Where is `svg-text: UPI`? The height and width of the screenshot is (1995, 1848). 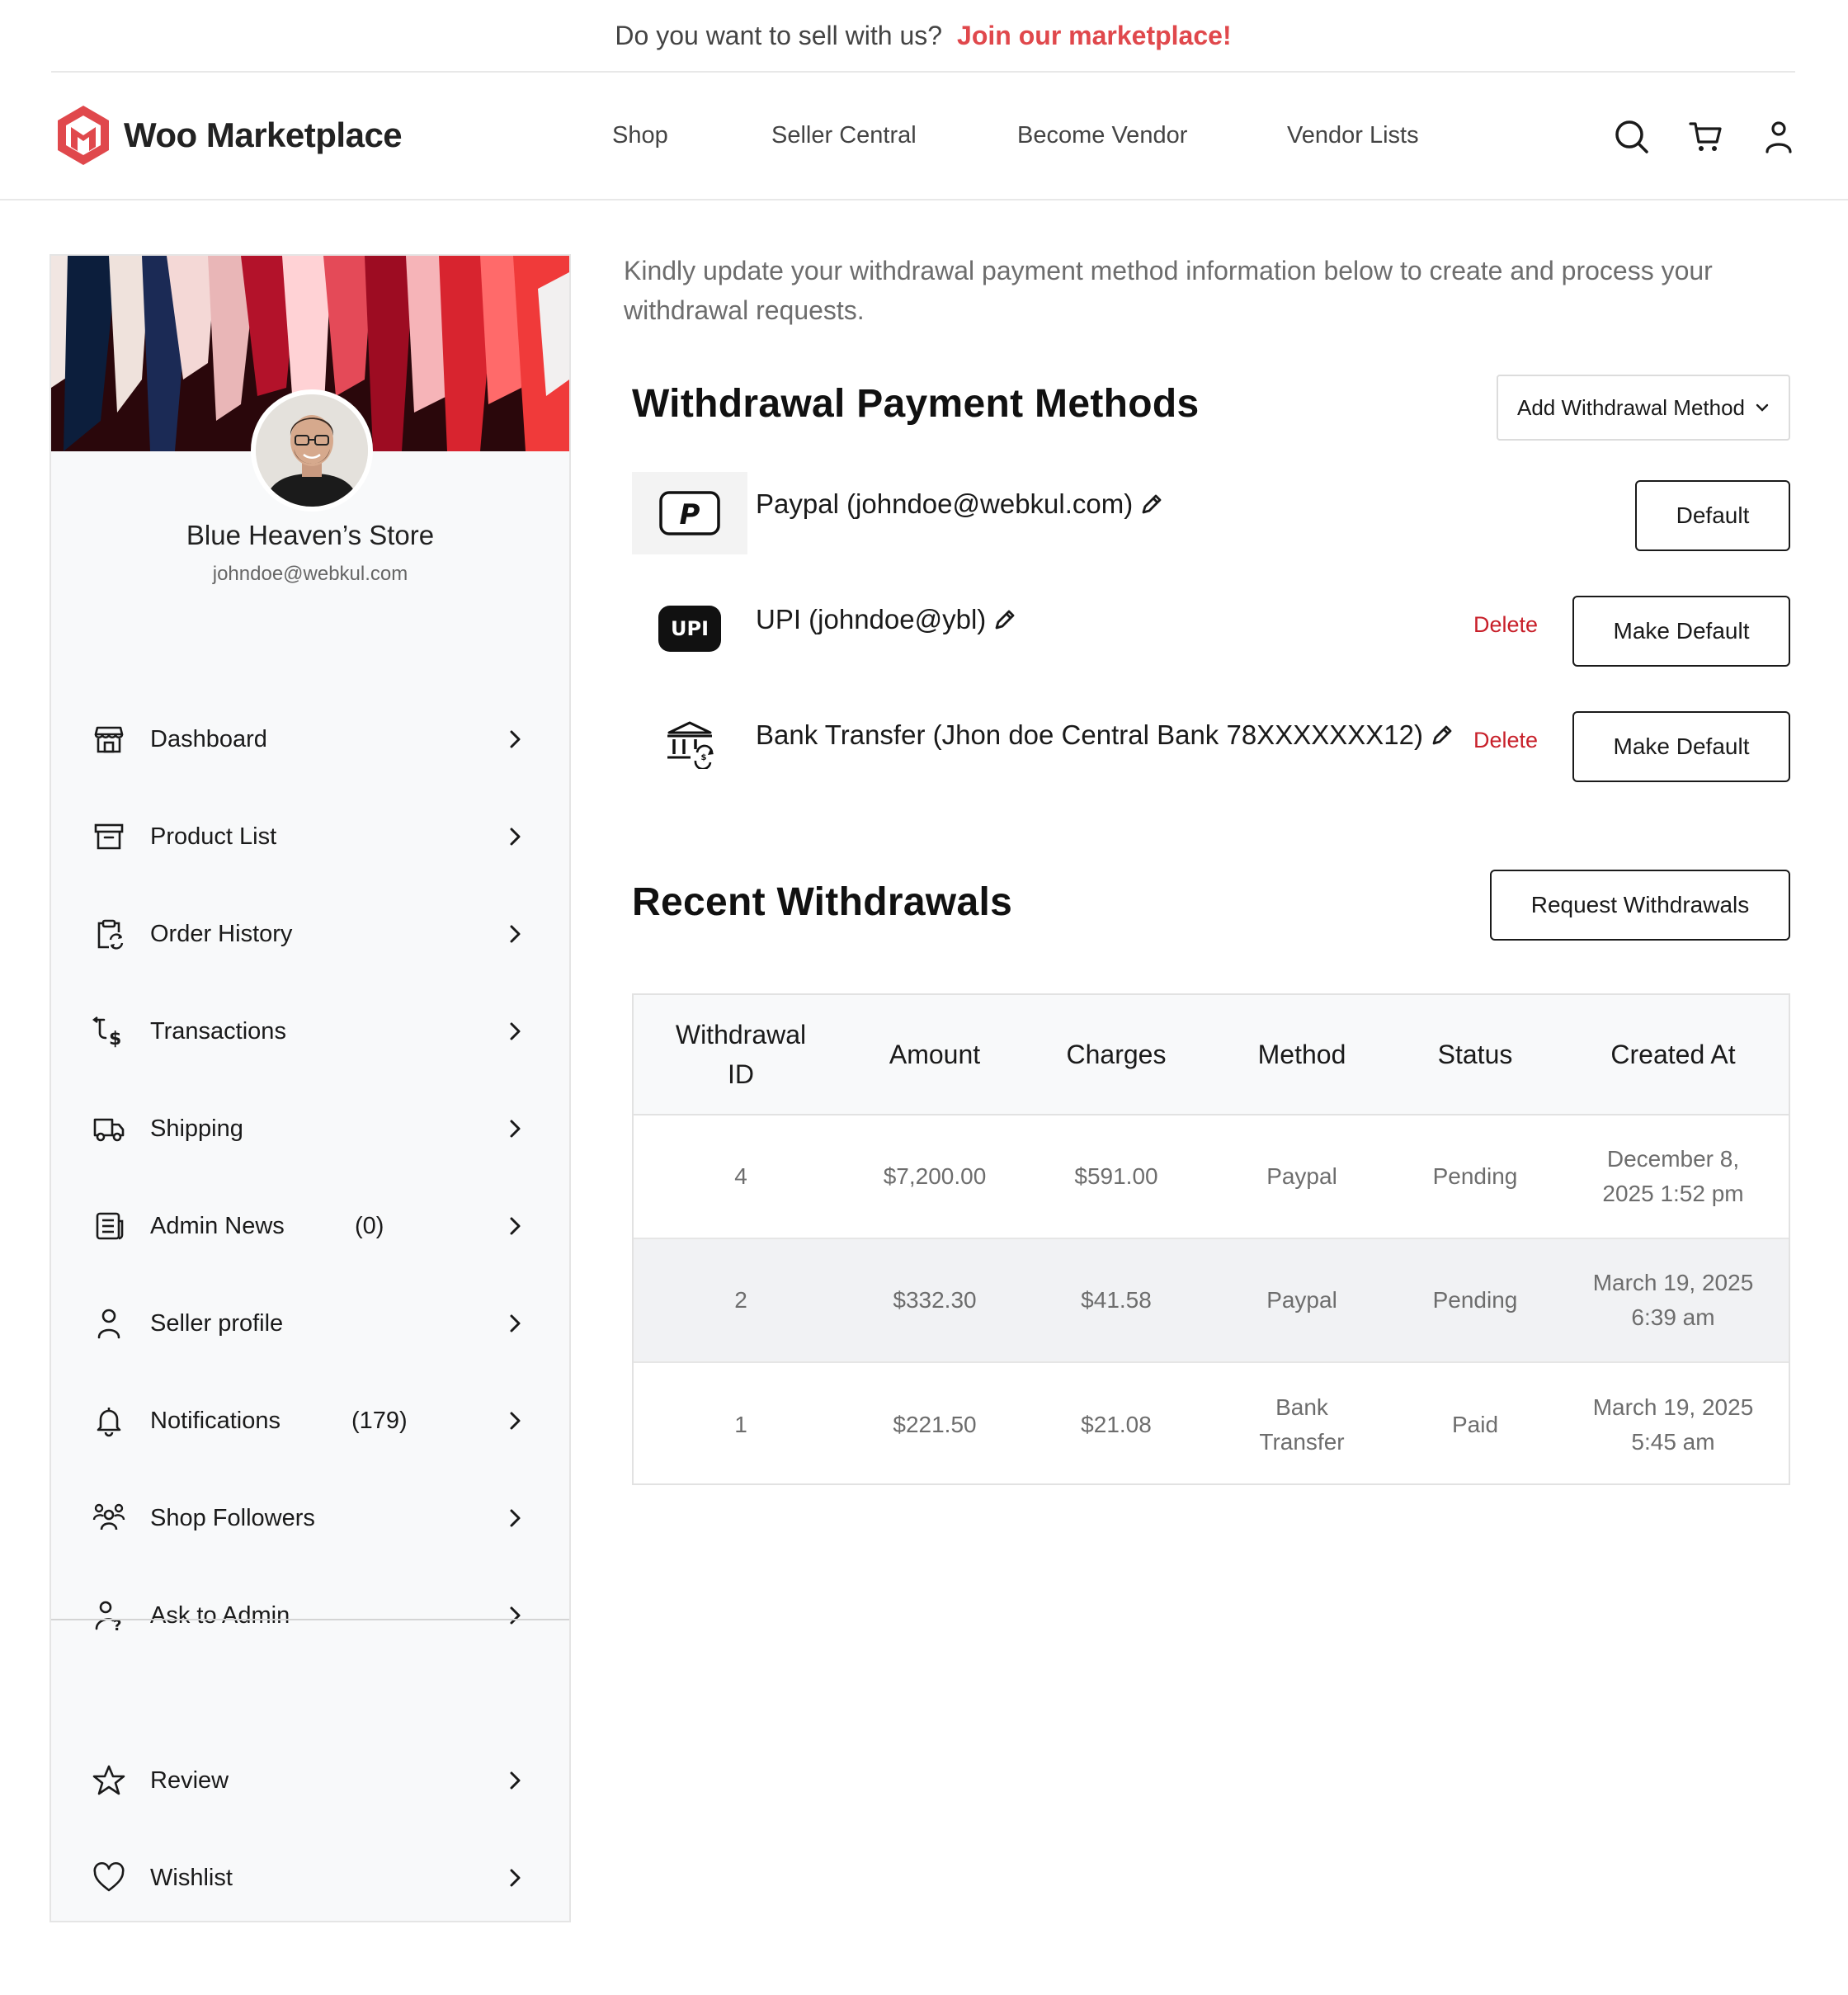
svg-text: UPI is located at coordinates (690, 628).